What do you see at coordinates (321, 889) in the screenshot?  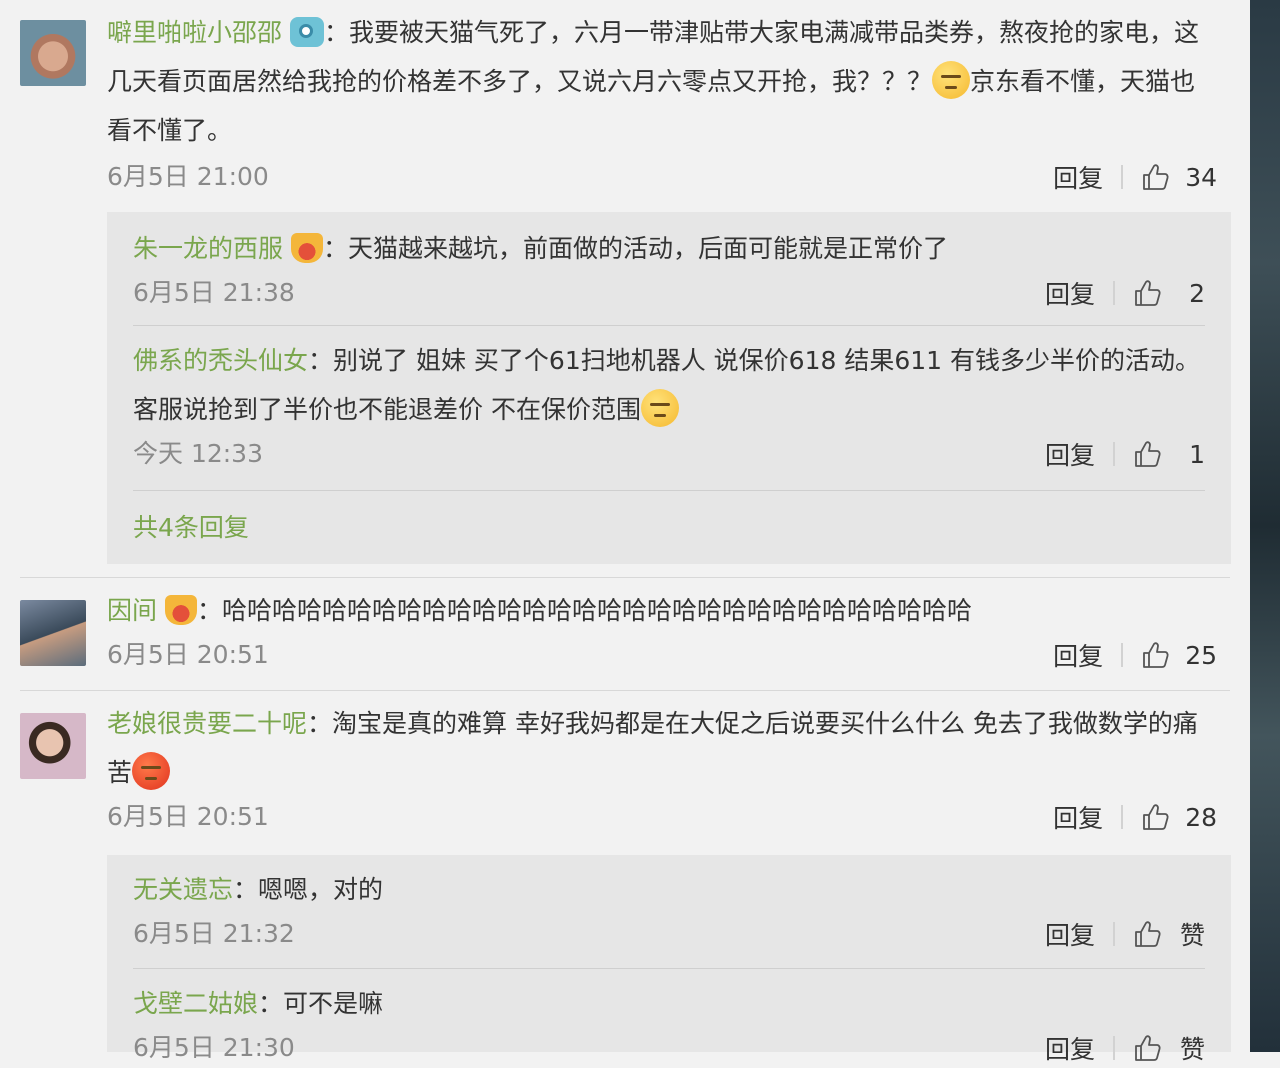 I see `reply-body: 嗯嗯，对的` at bounding box center [321, 889].